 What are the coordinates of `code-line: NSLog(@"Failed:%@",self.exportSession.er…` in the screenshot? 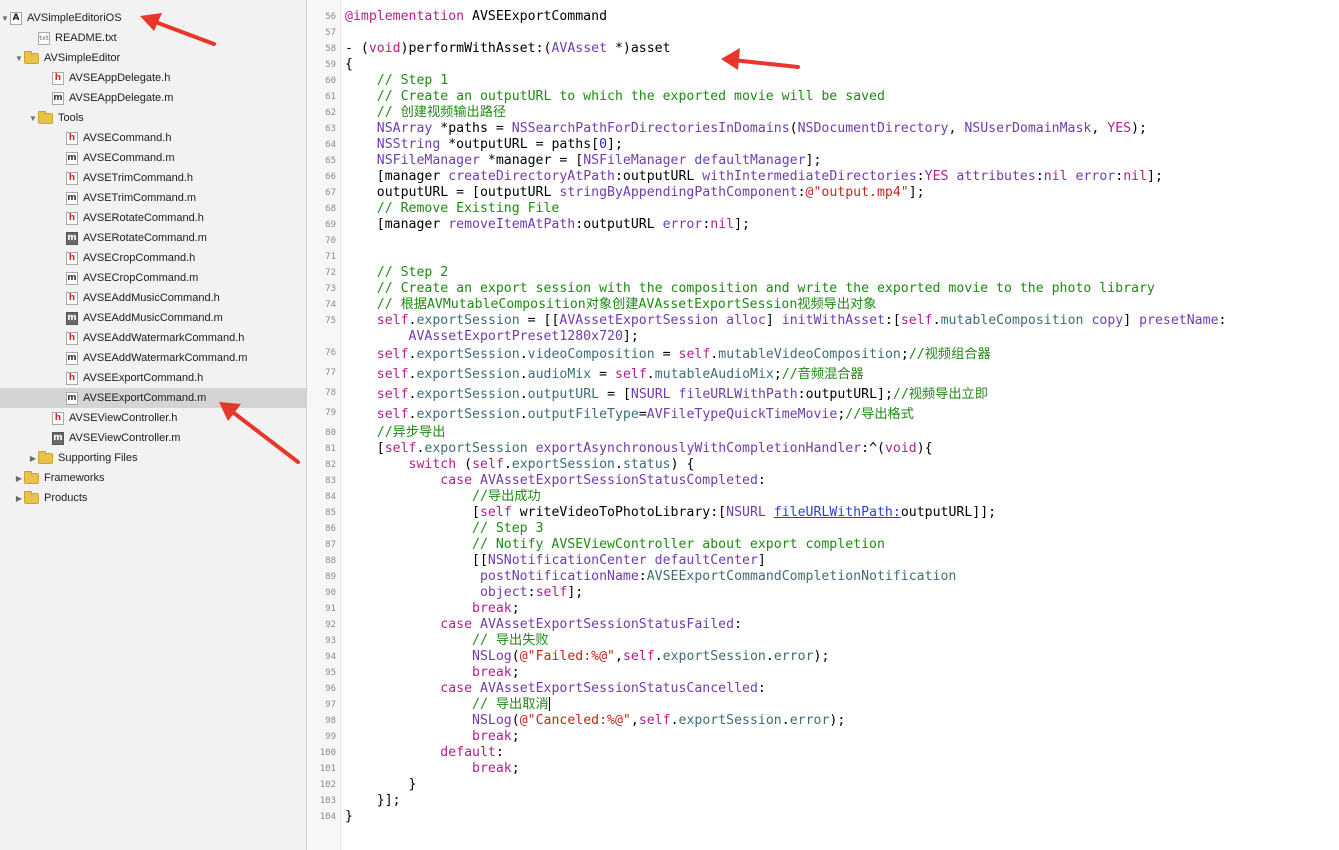 It's located at (587, 657).